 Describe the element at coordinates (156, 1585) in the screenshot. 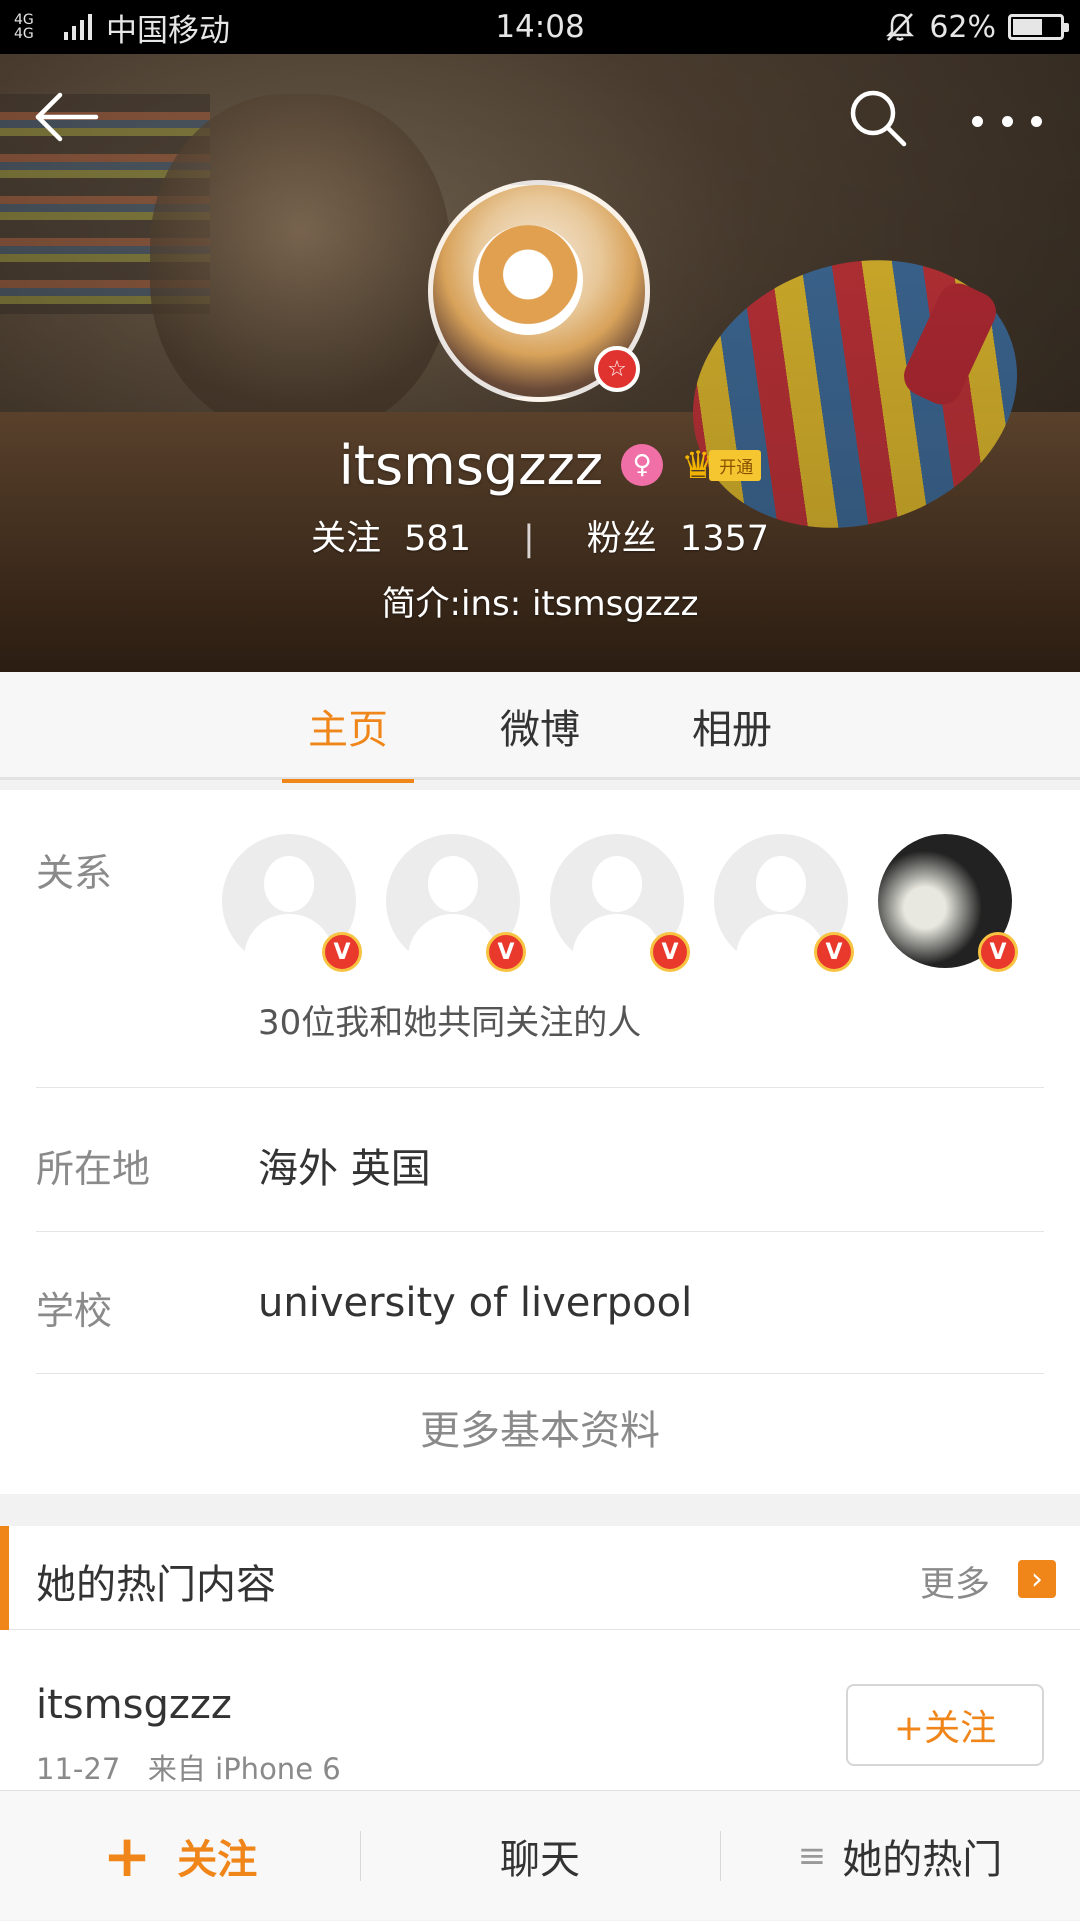

I see `hot-content-title: 她的热门内容` at that location.